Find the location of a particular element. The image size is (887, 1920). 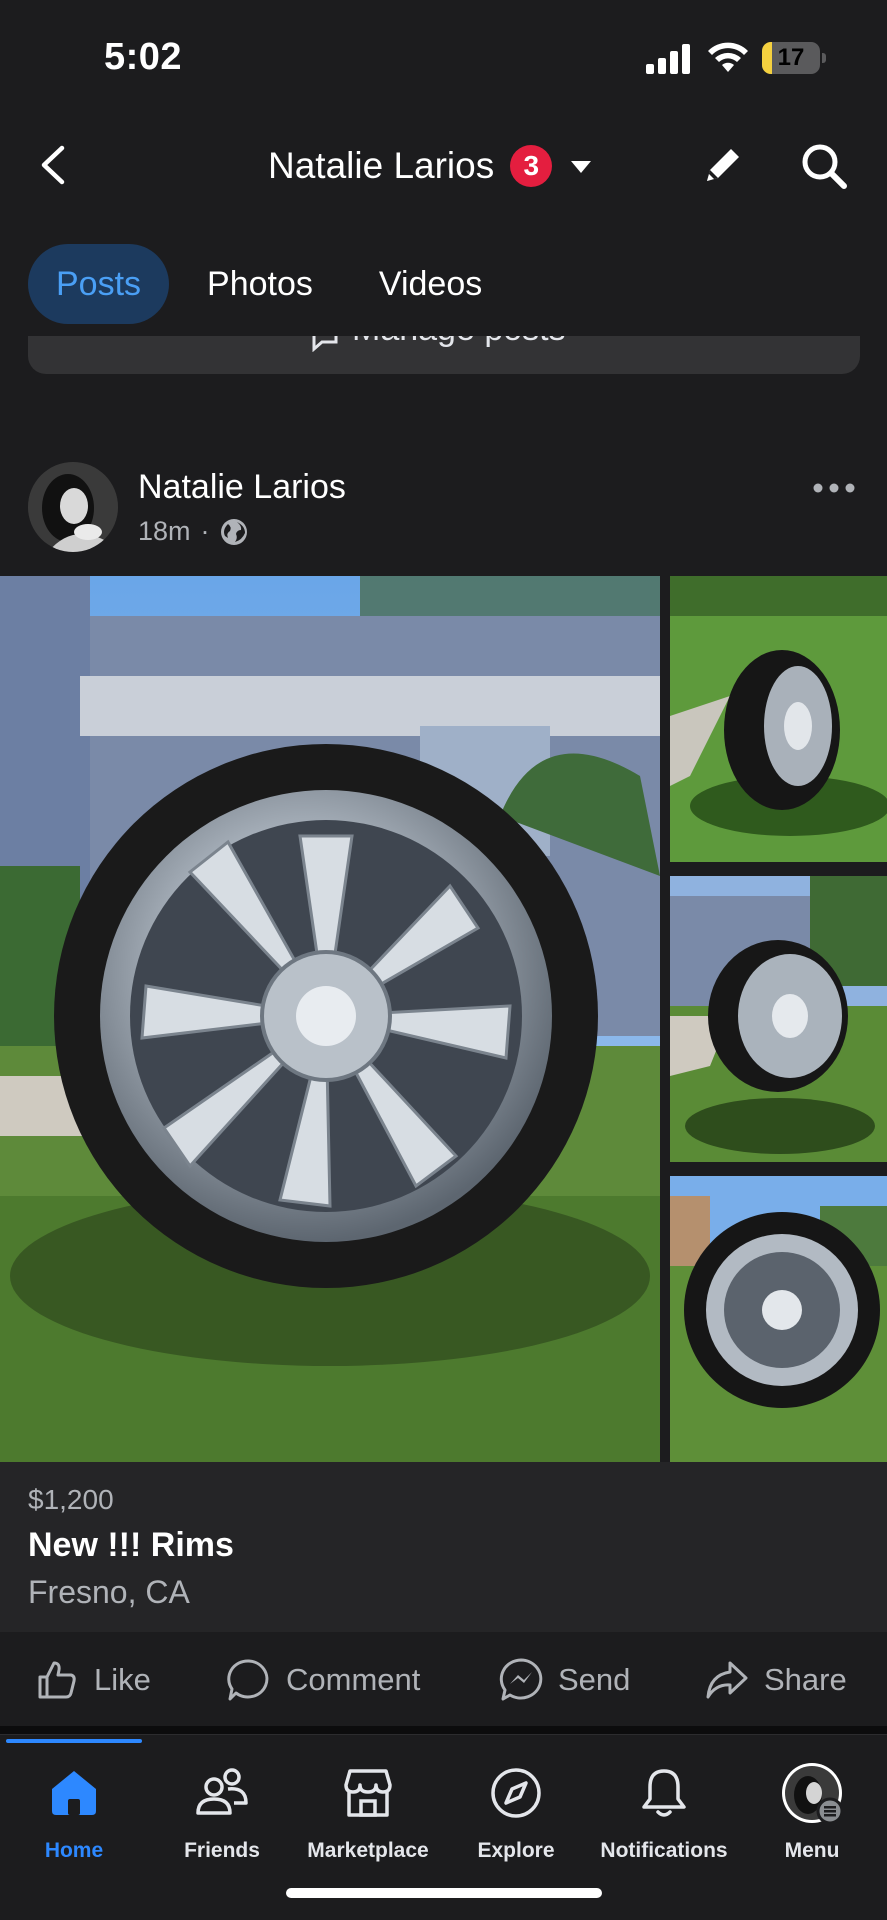

nav-notifications-label: Notifications is located at coordinates (664, 1850).